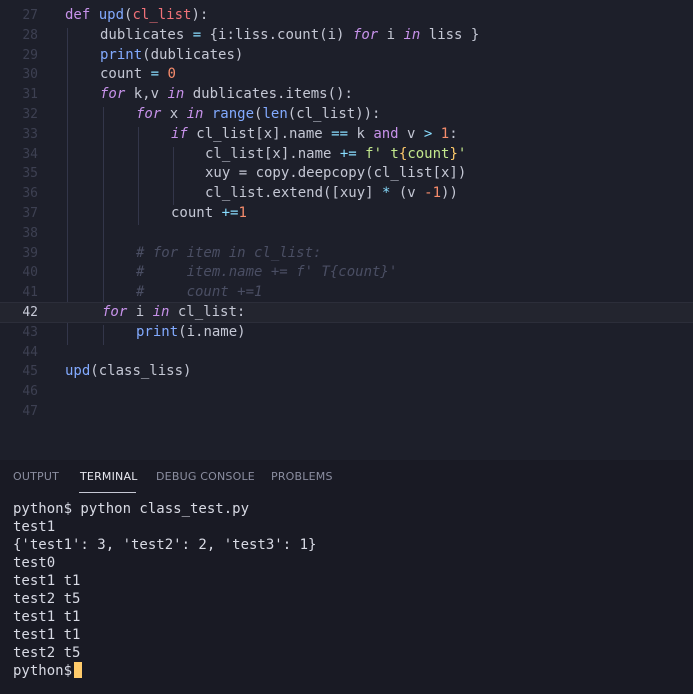 This screenshot has width=693, height=694. What do you see at coordinates (336, 173) in the screenshot?
I see `code-text: xuy = copy.deepcopy(cl_list[x])` at bounding box center [336, 173].